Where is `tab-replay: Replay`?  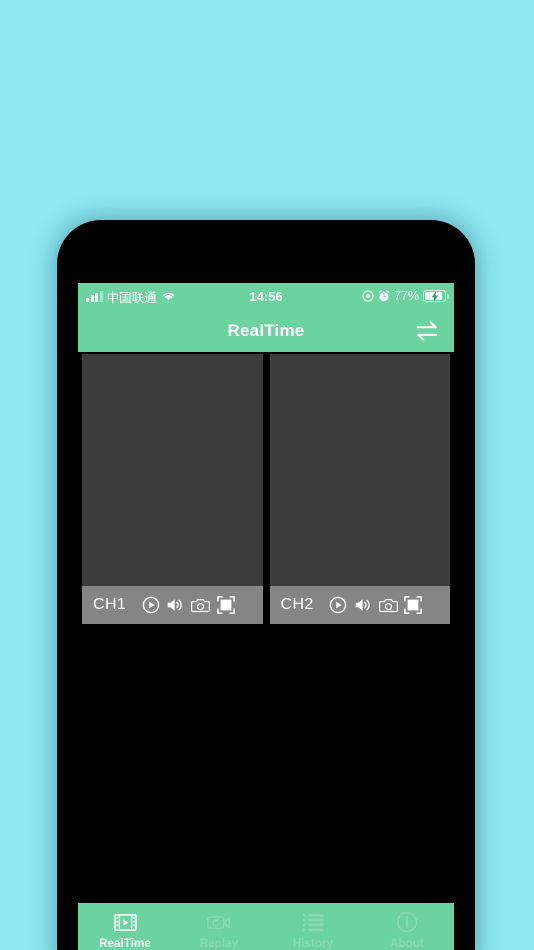 tab-replay: Replay is located at coordinates (219, 926).